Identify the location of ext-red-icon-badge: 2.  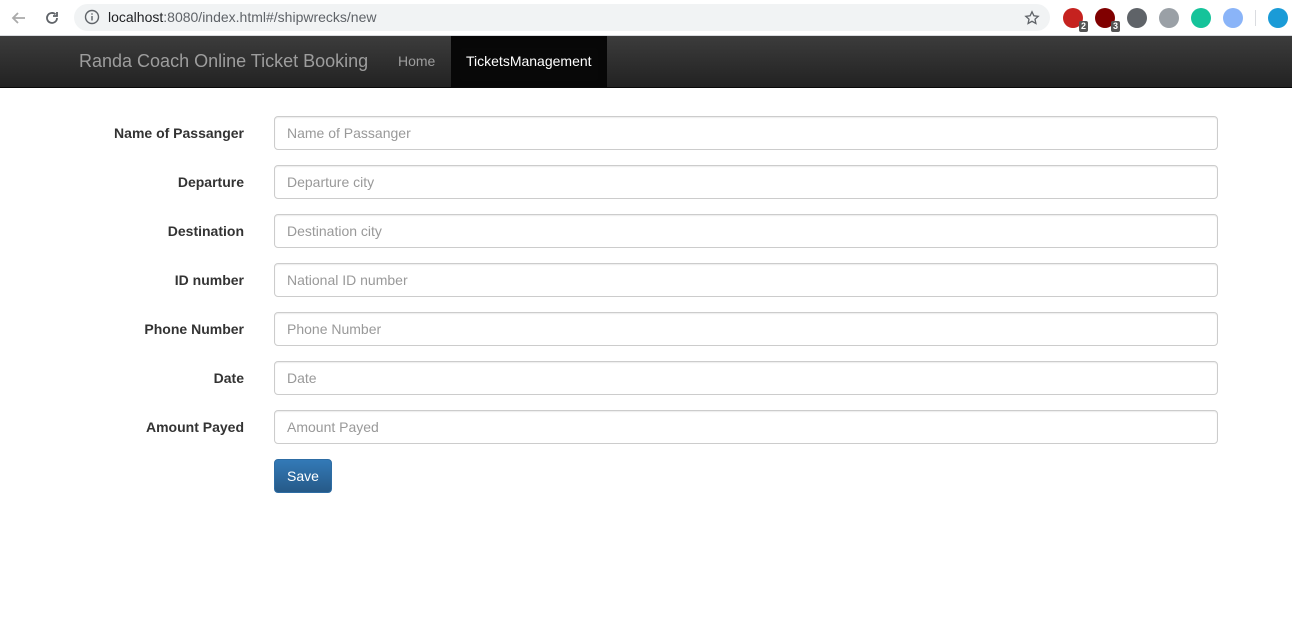
(1083, 26).